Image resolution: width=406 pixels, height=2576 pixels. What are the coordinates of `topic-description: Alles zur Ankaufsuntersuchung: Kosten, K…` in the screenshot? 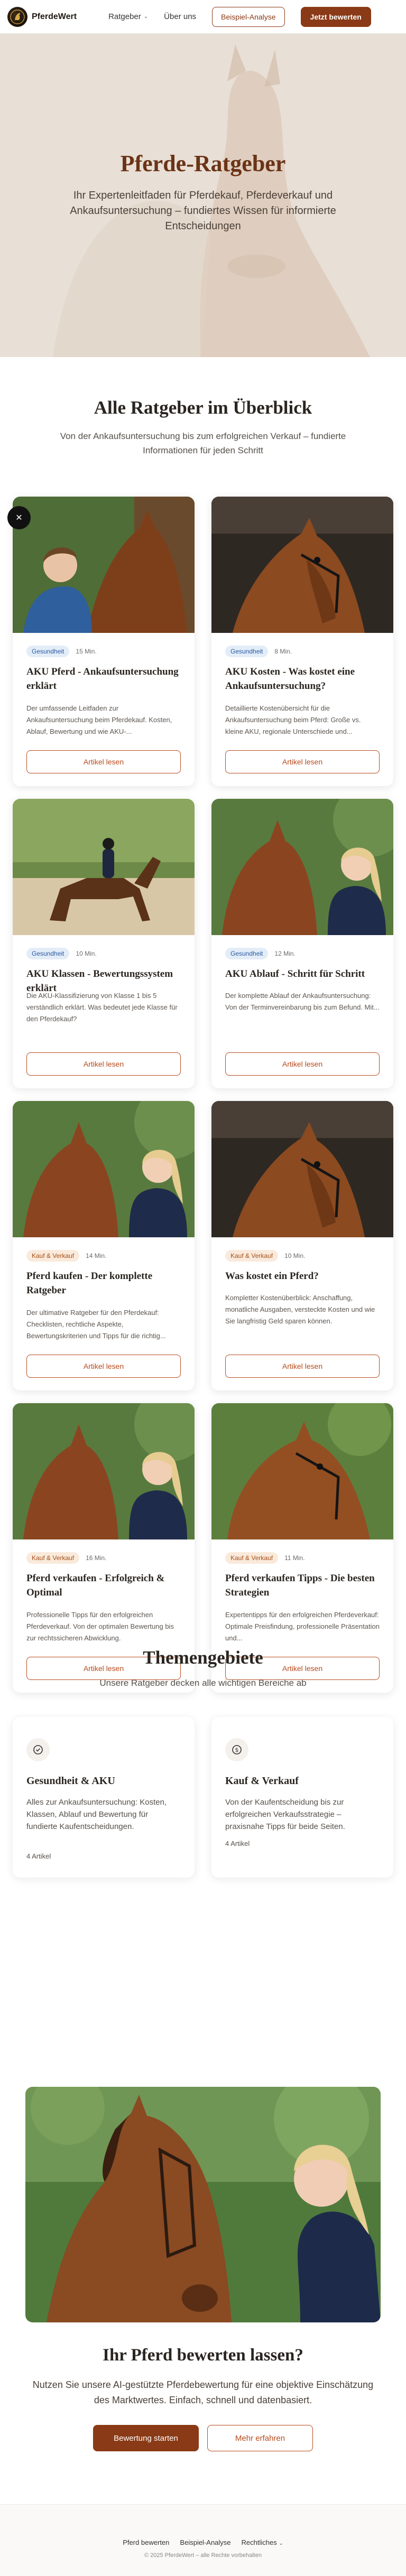 It's located at (96, 1814).